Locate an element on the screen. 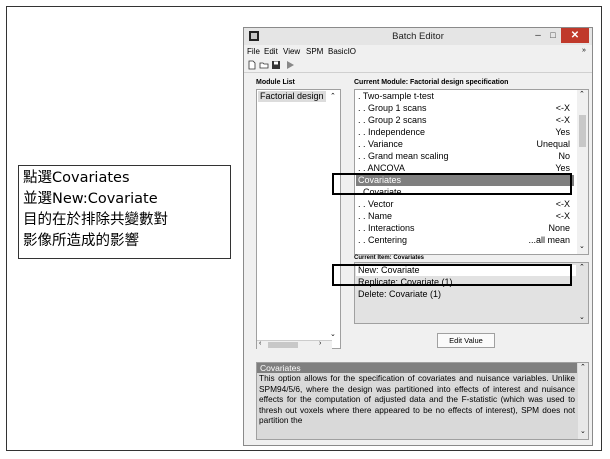 The width and height of the screenshot is (610, 459). module-vscroll: ⌃ ⌄ is located at coordinates (582, 172).